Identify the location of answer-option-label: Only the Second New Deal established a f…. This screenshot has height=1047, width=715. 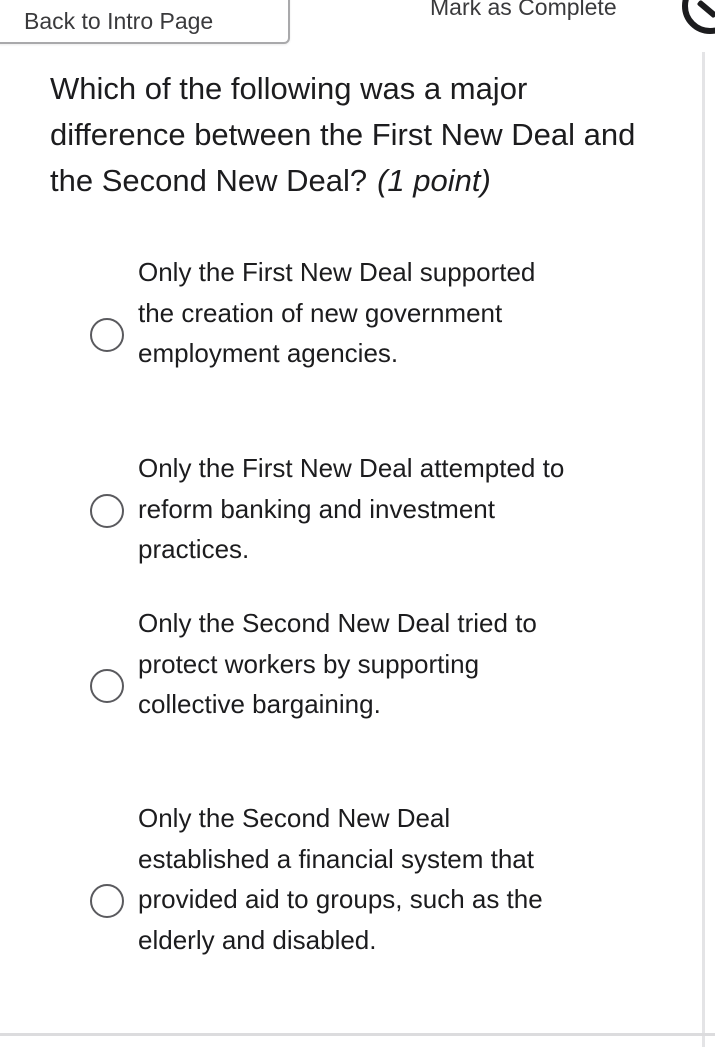
(340, 879).